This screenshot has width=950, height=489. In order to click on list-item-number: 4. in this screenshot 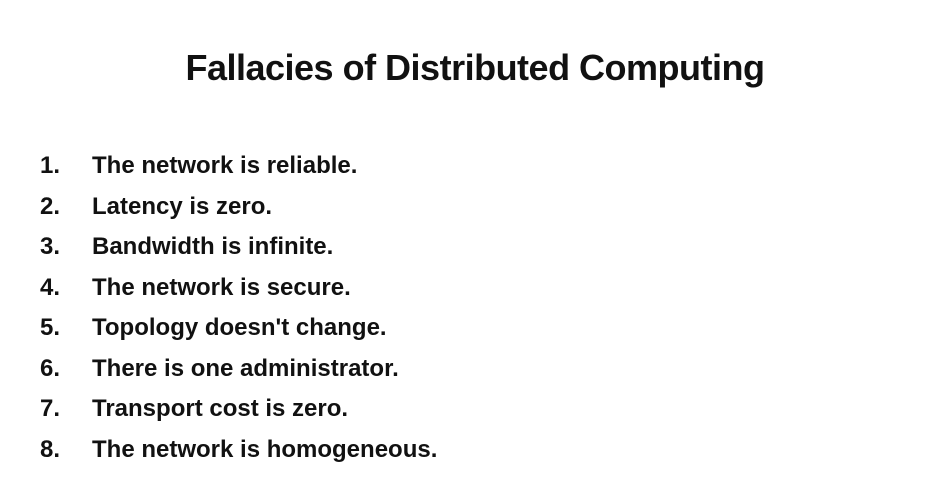, I will do `click(50, 287)`.